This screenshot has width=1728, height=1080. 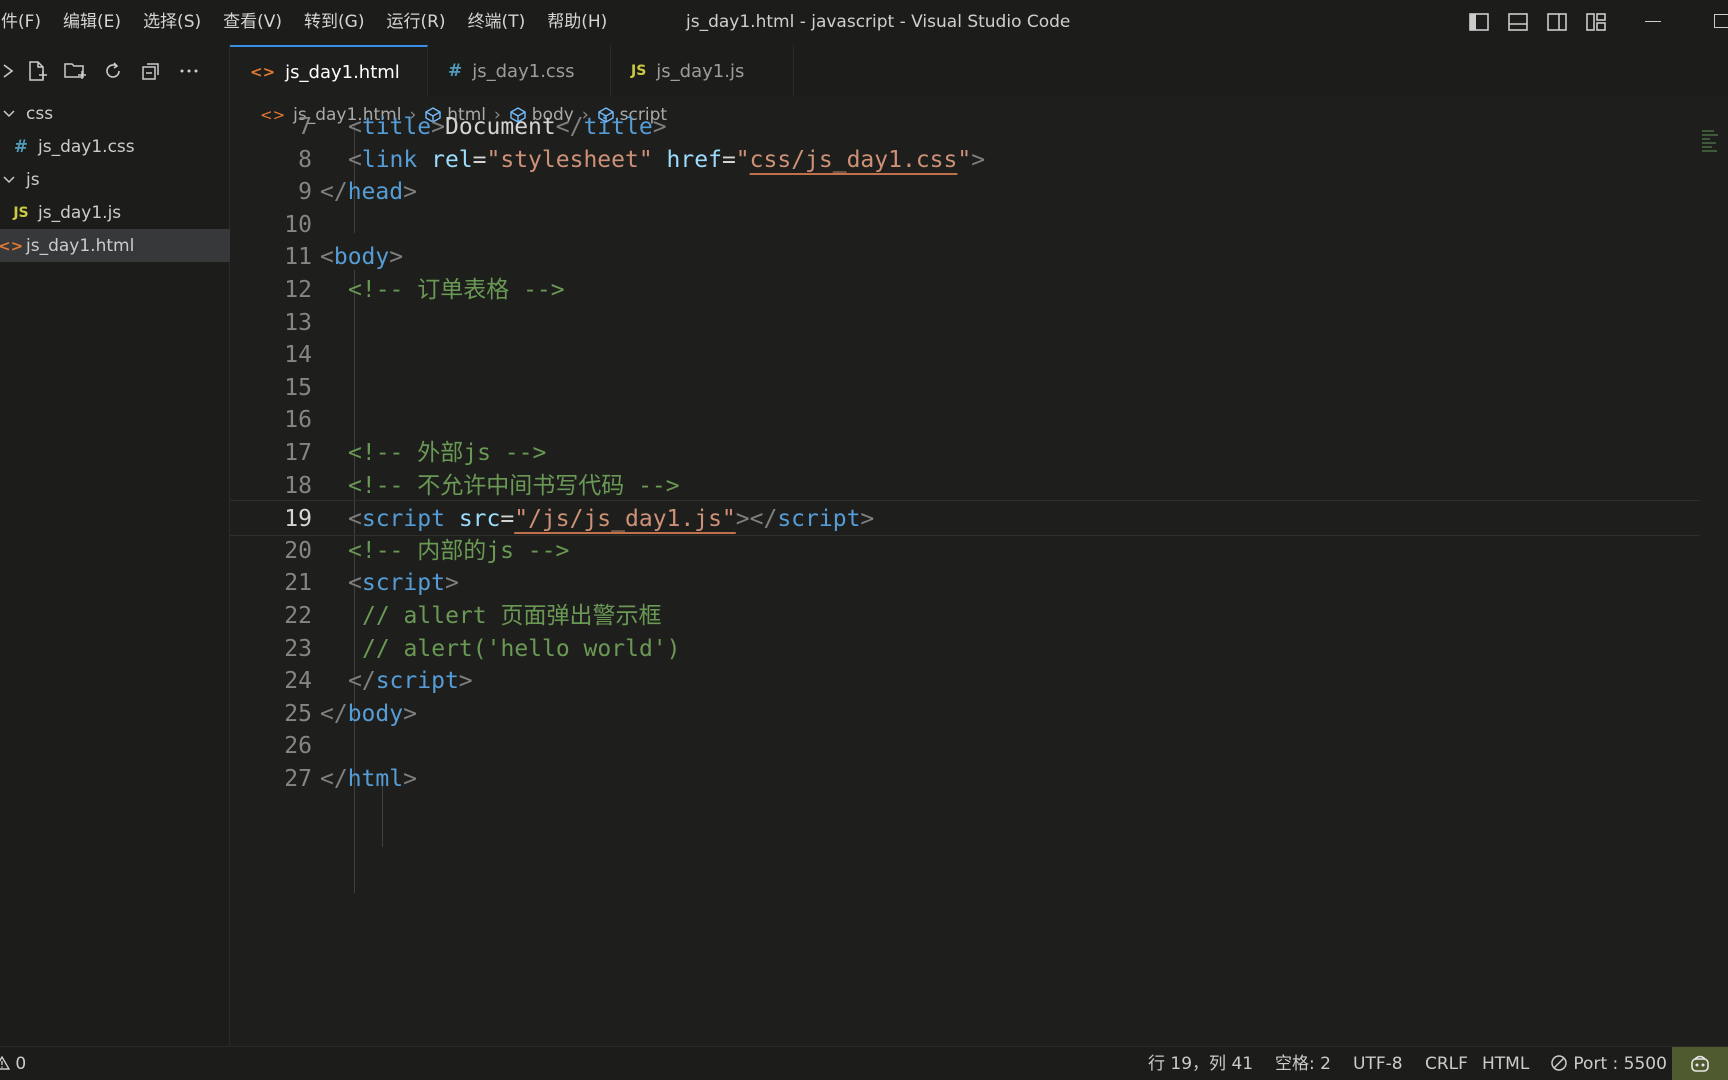 I want to click on toggle-primary-sidebar-icon, so click(x=1479, y=22).